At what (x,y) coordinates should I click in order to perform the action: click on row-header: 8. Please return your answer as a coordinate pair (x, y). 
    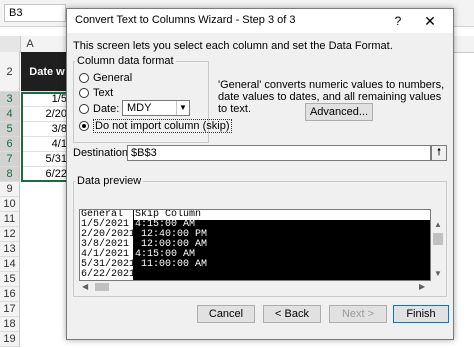
    Looking at the image, I should click on (10, 174).